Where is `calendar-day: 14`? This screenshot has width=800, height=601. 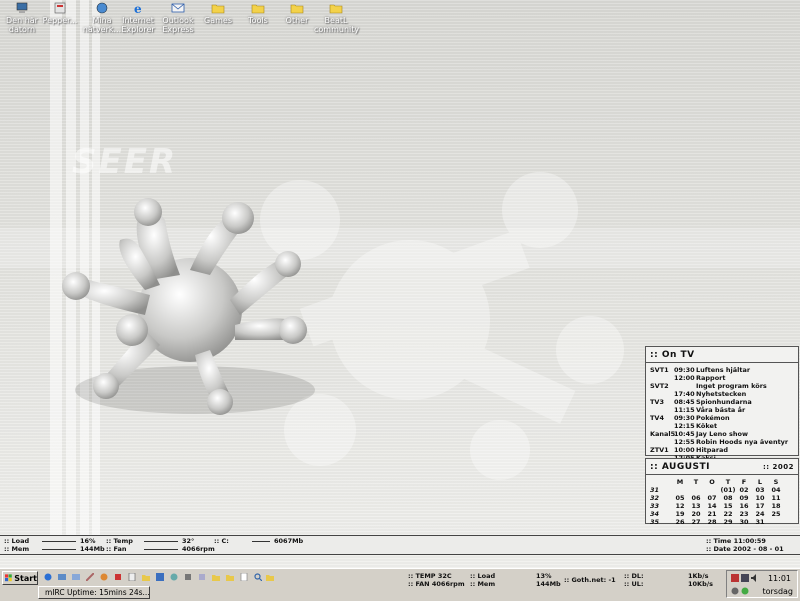
calendar-day: 14 is located at coordinates (712, 506).